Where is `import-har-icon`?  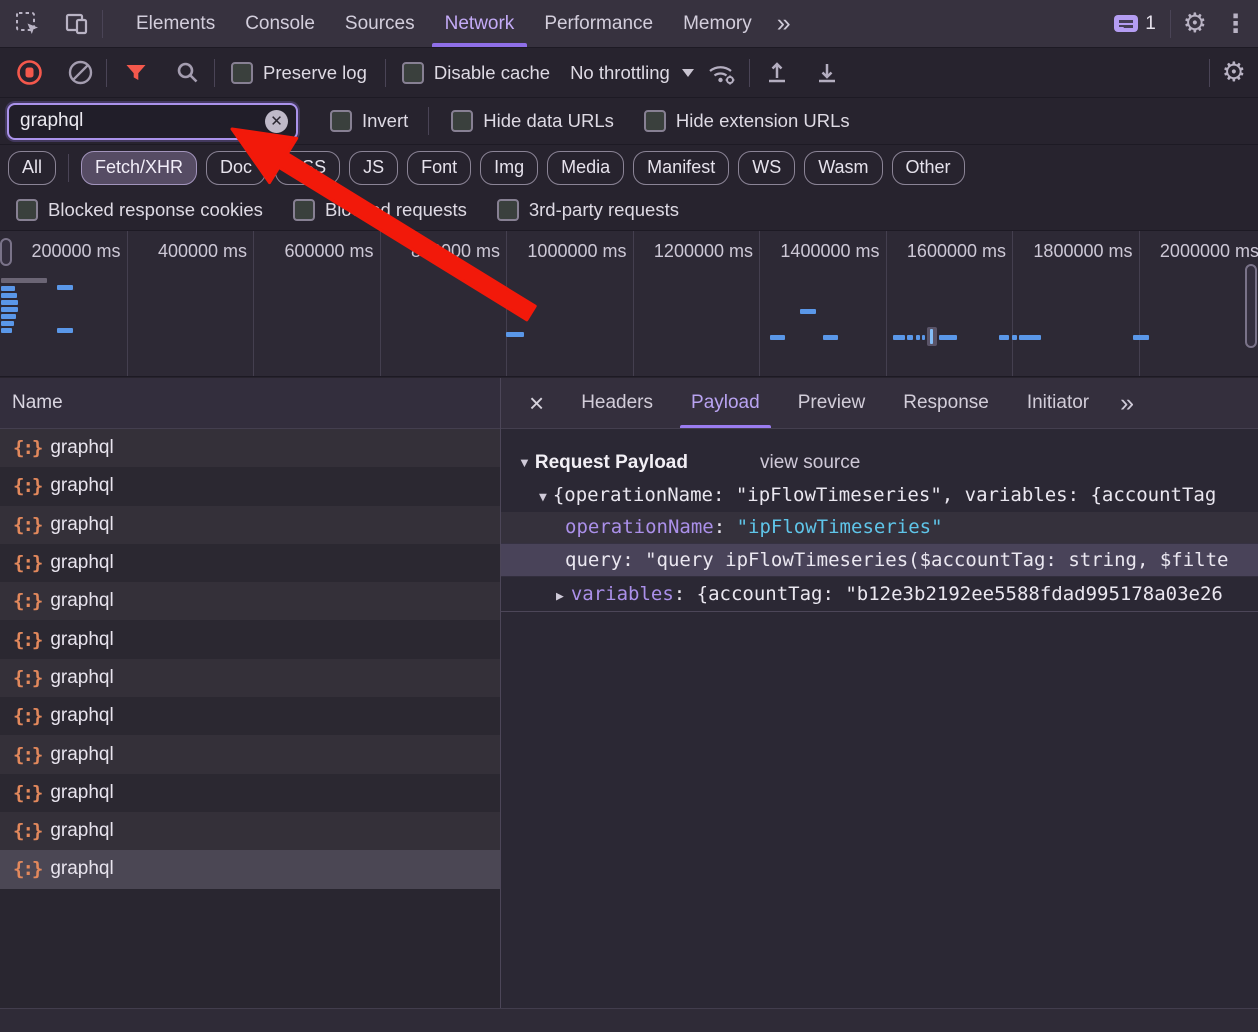 import-har-icon is located at coordinates (776, 73).